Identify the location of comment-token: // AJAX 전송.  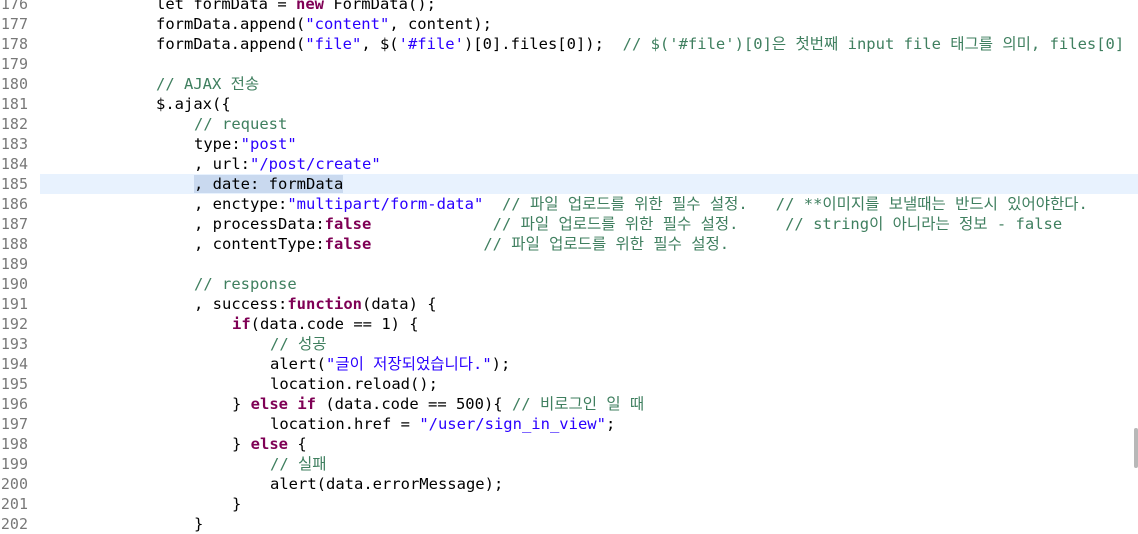
(208, 84).